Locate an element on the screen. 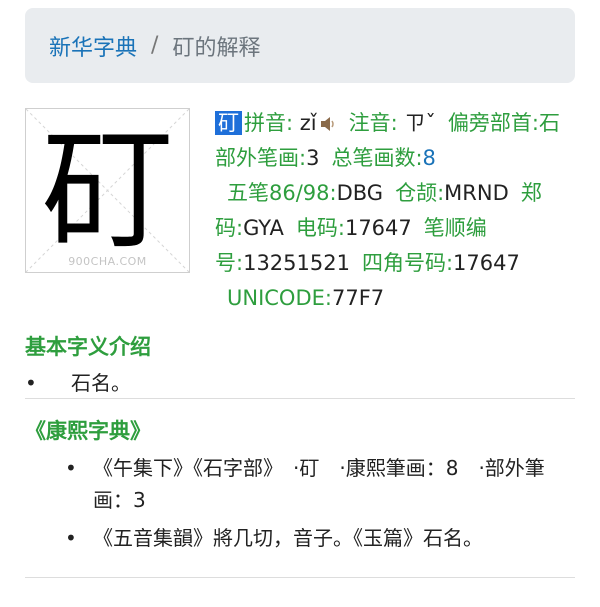 This screenshot has width=600, height=607. character-image: 矴 900CHA.COM is located at coordinates (107, 190).